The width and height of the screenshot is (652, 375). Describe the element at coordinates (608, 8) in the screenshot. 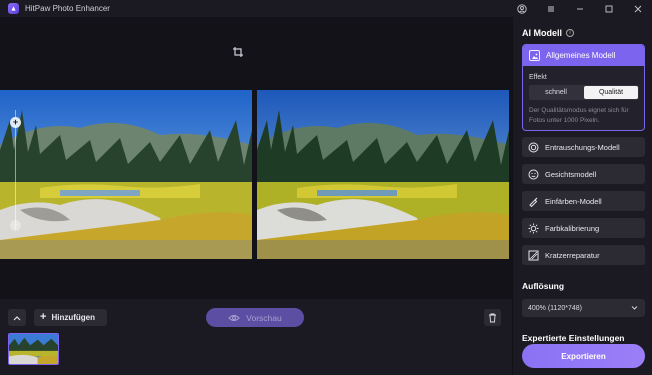

I see `maximize-icon` at that location.